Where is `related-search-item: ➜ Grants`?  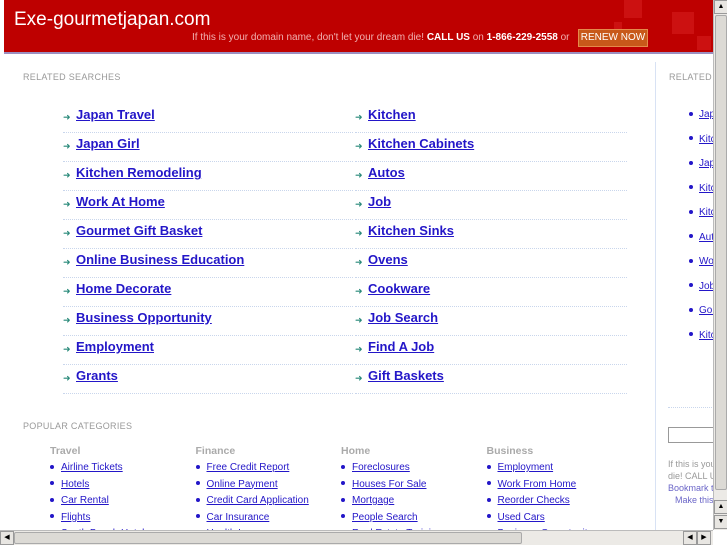
related-search-item: ➜ Grants is located at coordinates (208, 379).